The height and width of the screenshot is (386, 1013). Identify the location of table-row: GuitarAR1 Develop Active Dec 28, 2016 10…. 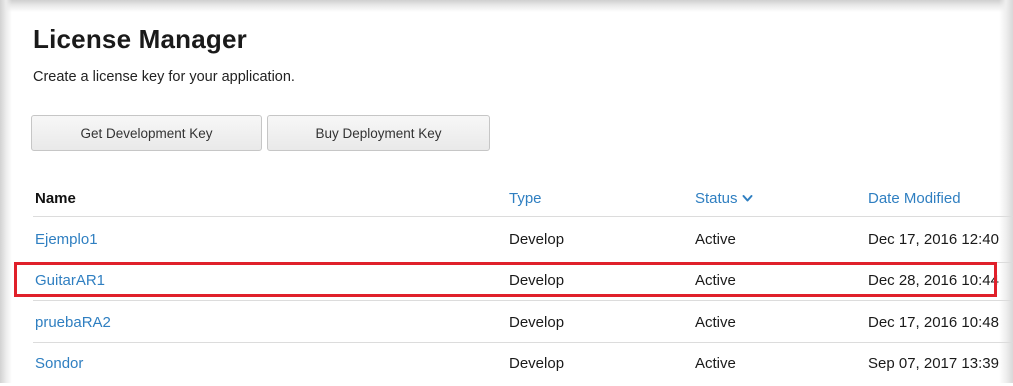
(506, 280).